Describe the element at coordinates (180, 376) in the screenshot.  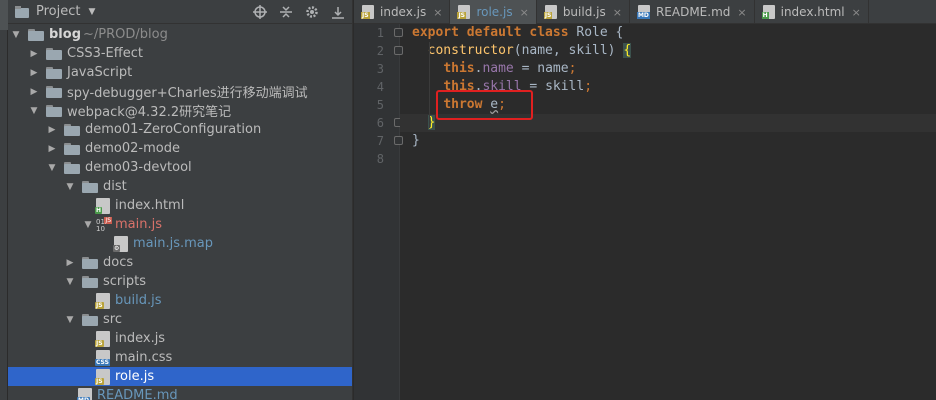
I see `tree-file-row: ▶JSrole.js` at that location.